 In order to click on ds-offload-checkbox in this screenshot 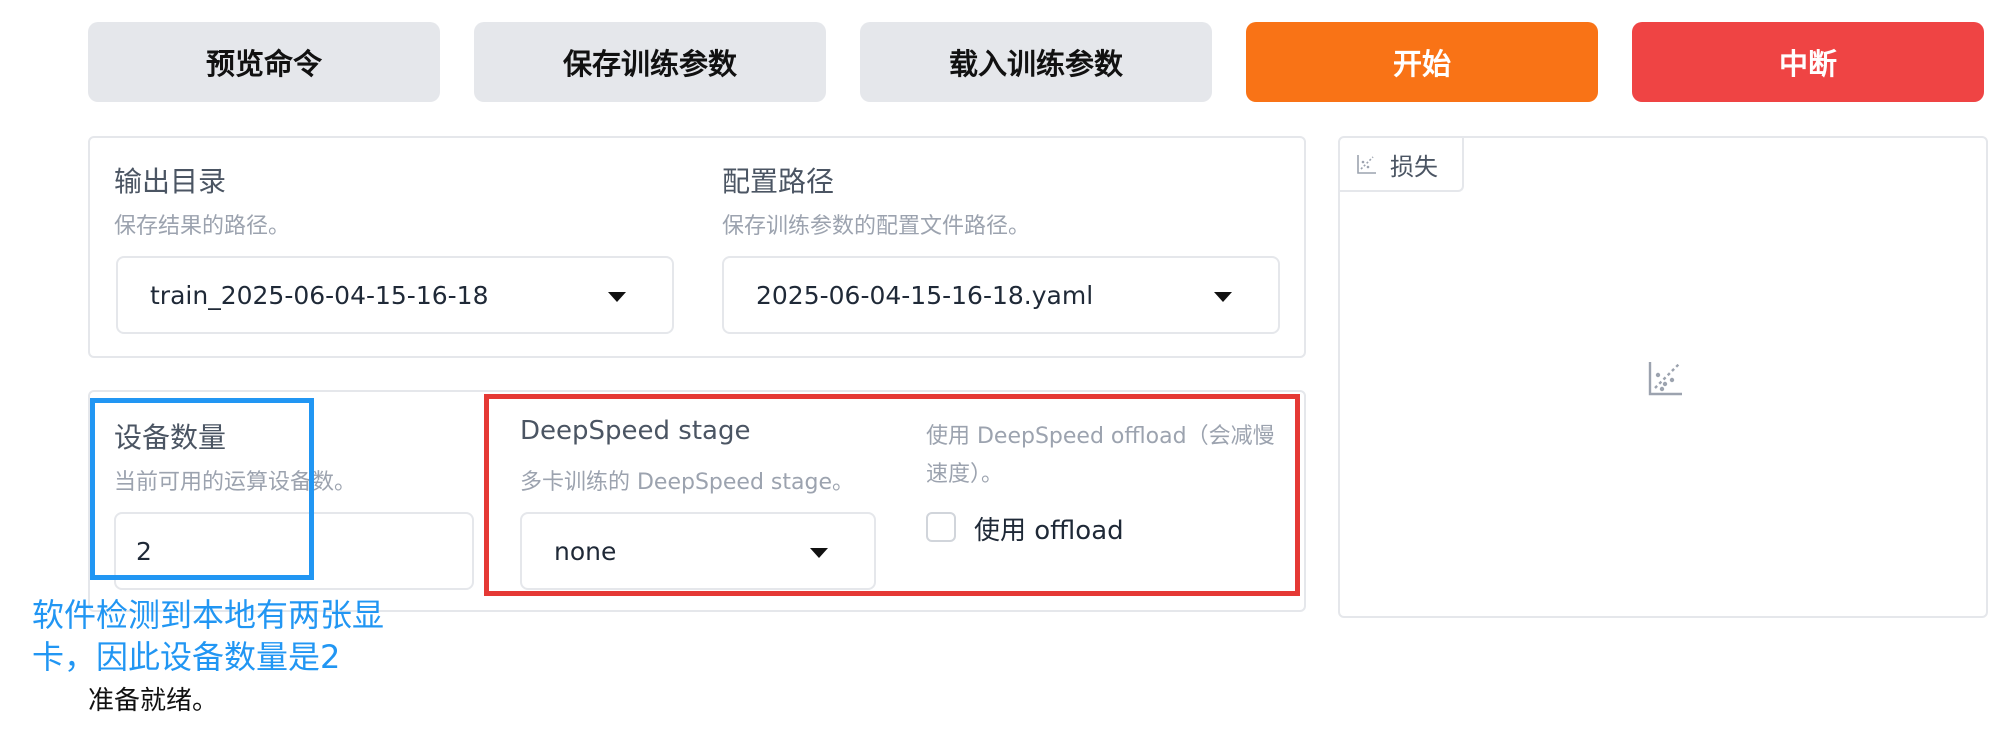, I will do `click(941, 527)`.